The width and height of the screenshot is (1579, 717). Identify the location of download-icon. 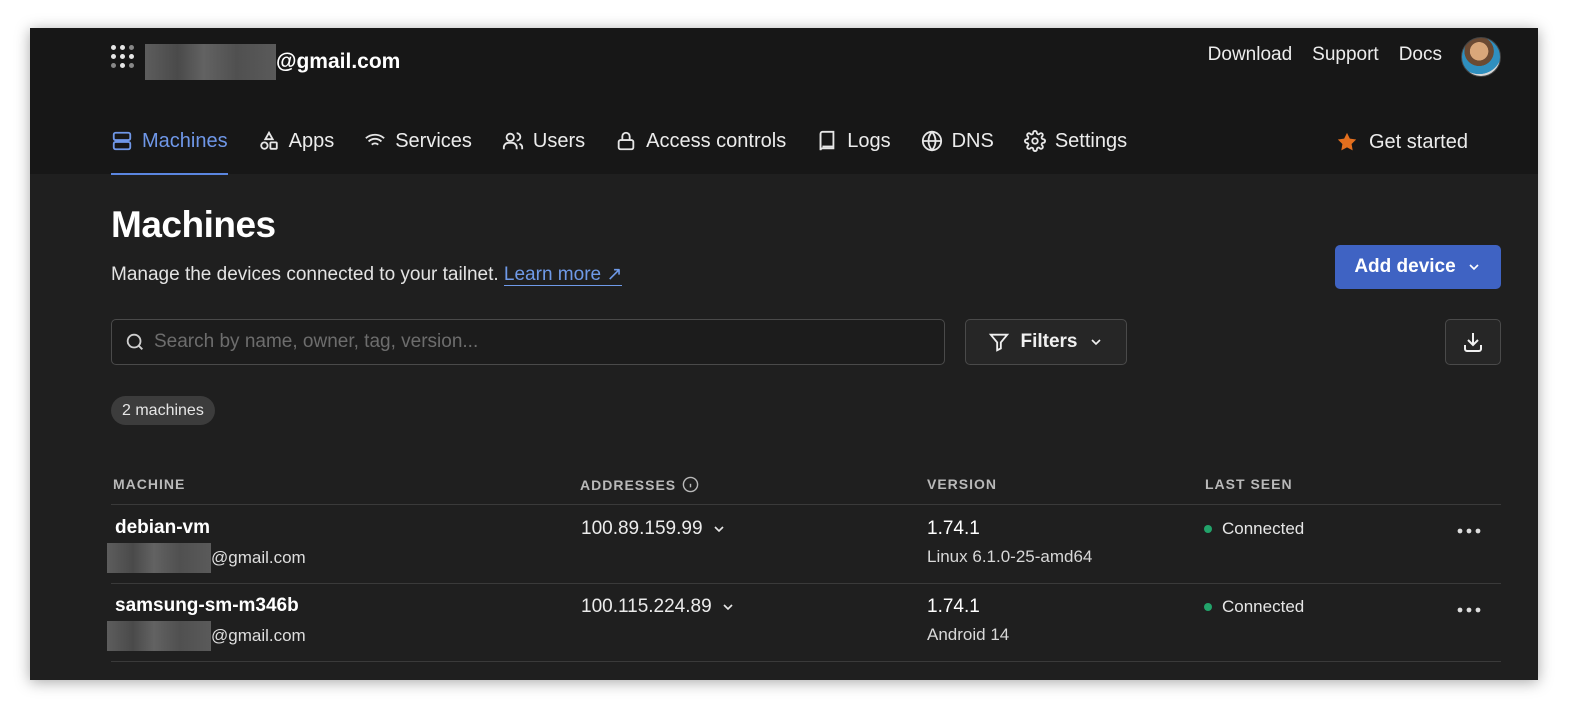
(1473, 342).